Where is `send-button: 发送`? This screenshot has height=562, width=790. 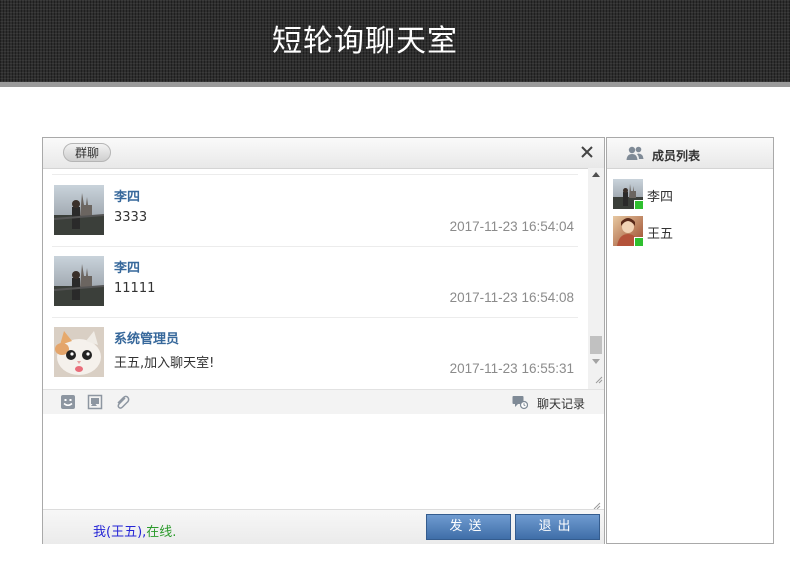
send-button: 发送 is located at coordinates (468, 527).